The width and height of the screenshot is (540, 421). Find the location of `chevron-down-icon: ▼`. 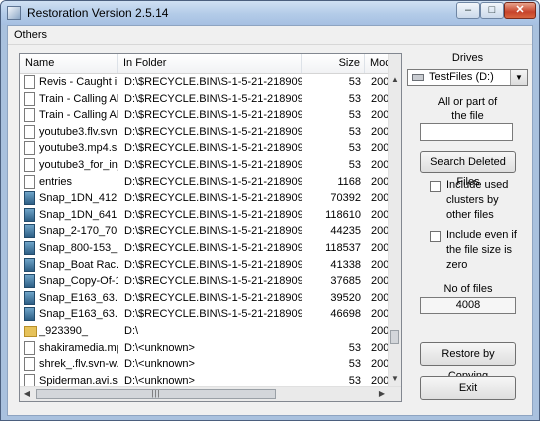

chevron-down-icon: ▼ is located at coordinates (518, 77).